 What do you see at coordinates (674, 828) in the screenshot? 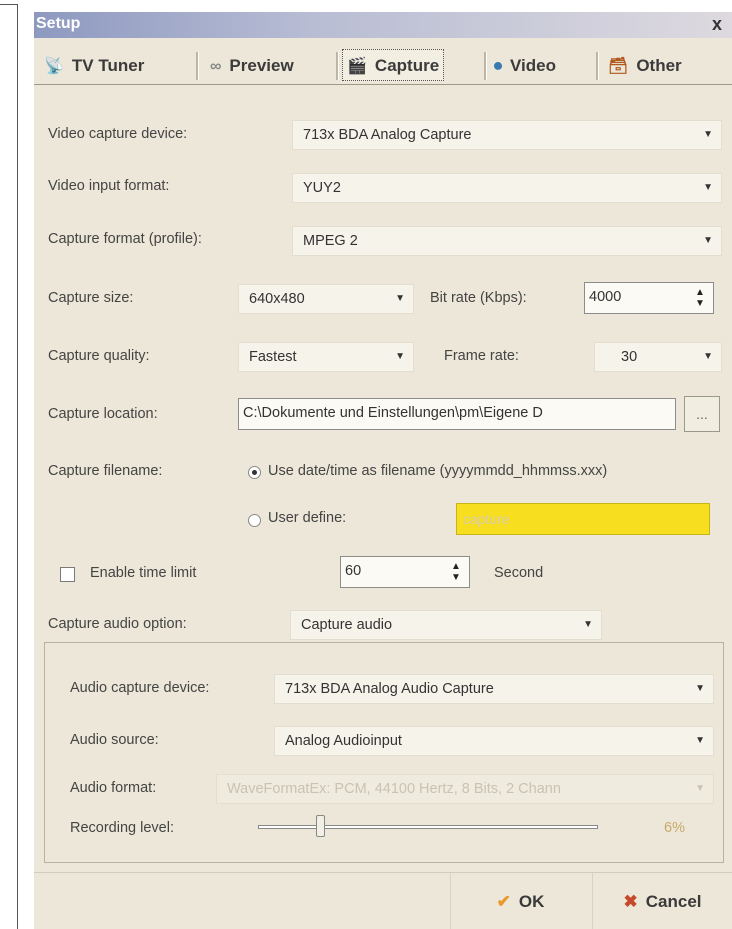
I see `recording-level-value: 6%` at bounding box center [674, 828].